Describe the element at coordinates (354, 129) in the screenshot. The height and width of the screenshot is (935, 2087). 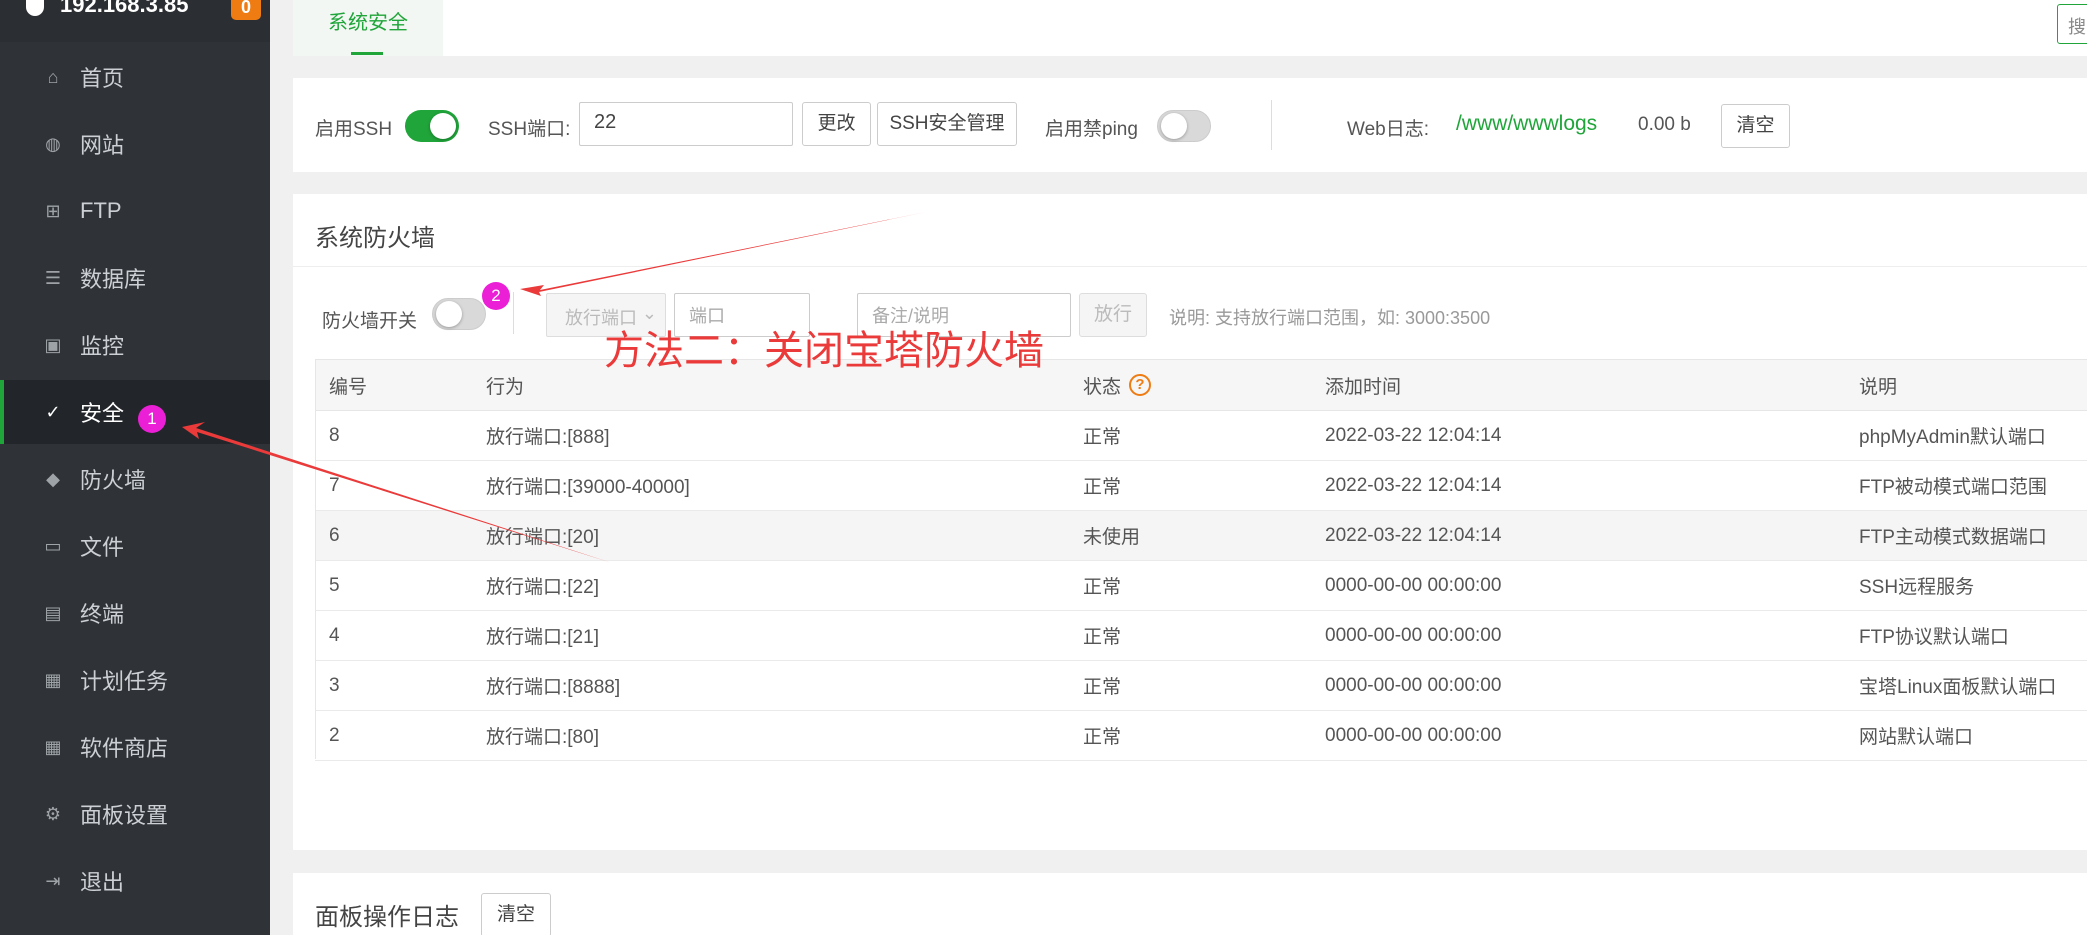
I see `ssh-label: 启用SSH` at that location.